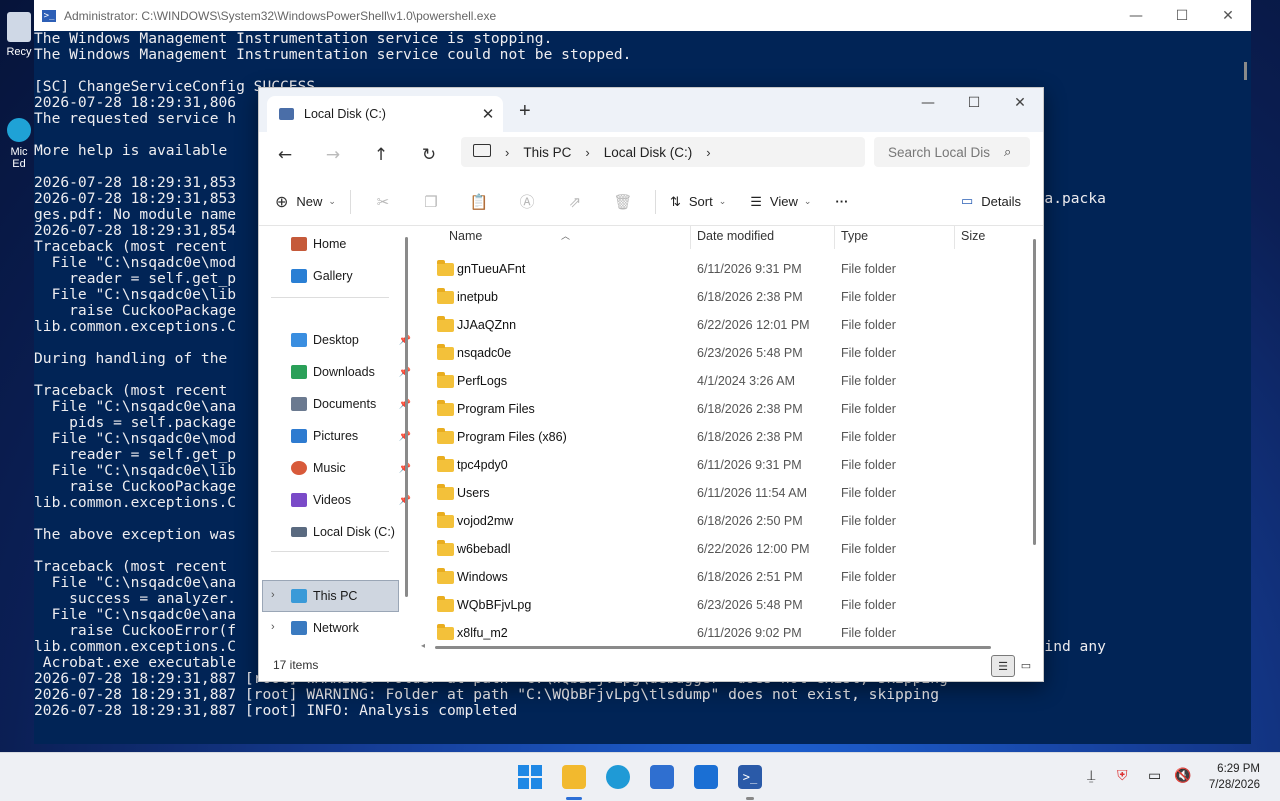 This screenshot has width=1280, height=801. Describe the element at coordinates (928, 103) in the screenshot. I see `explorer-minimize-button: —` at that location.